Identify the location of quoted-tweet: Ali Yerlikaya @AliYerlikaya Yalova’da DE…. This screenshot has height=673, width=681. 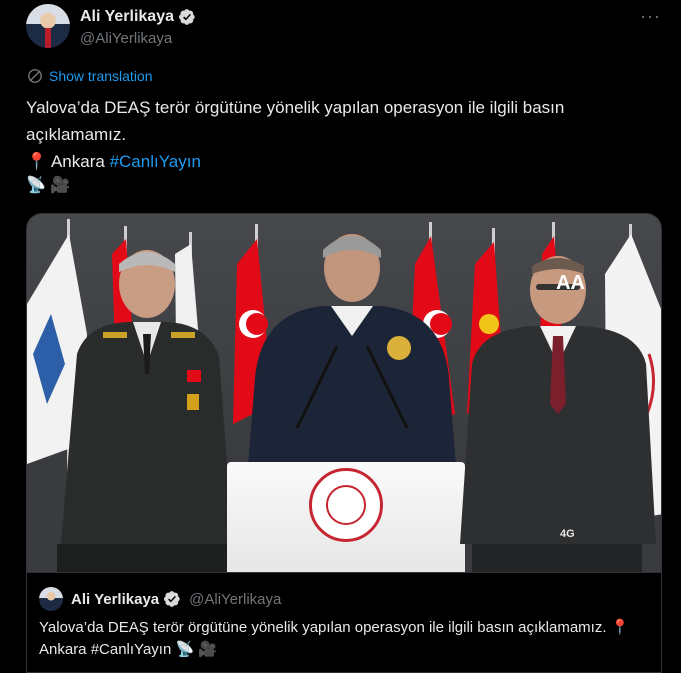
(344, 623).